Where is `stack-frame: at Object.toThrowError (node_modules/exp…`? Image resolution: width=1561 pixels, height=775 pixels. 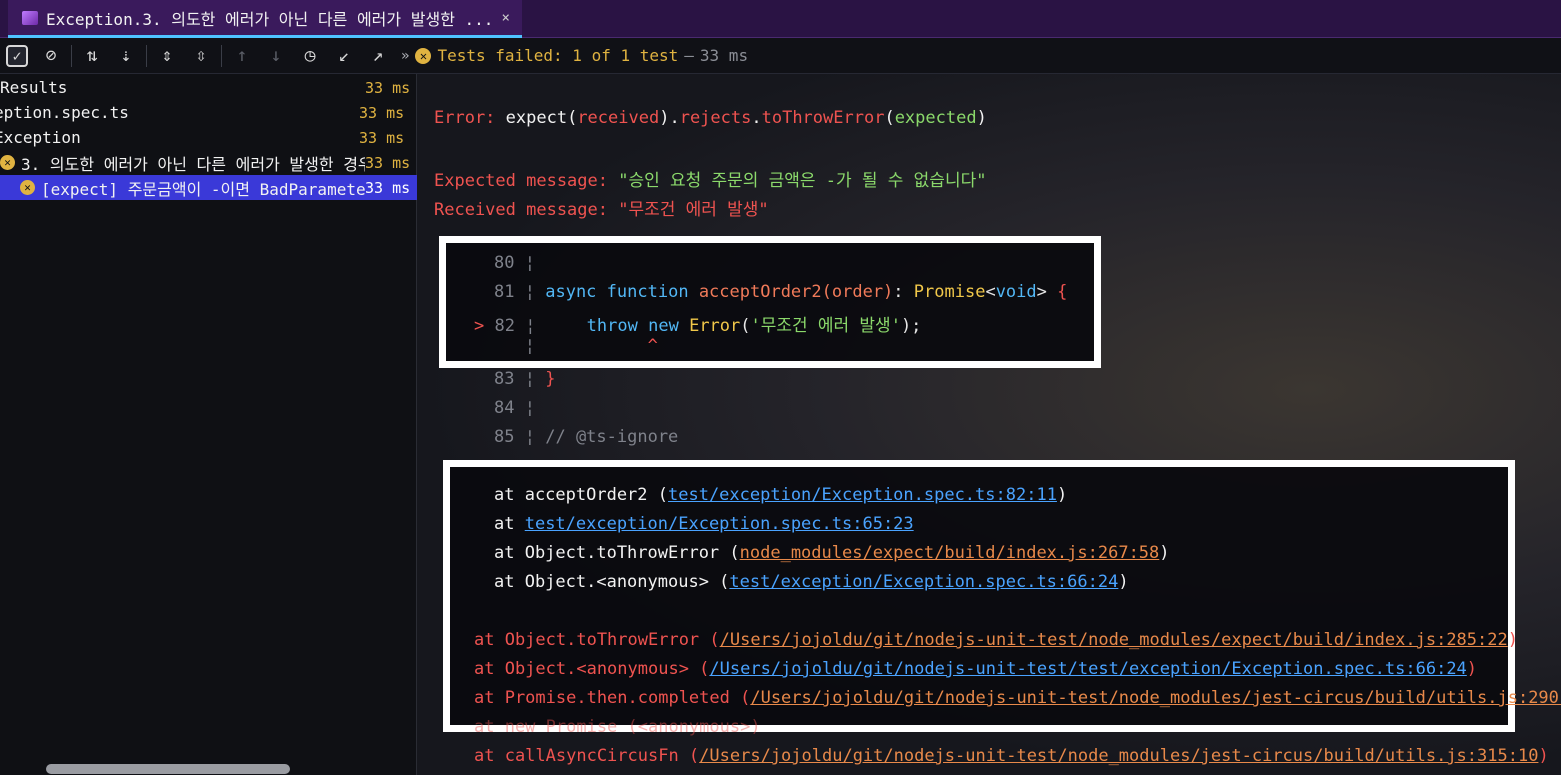
stack-frame: at Object.toThrowError (node_modules/exp… is located at coordinates (832, 553).